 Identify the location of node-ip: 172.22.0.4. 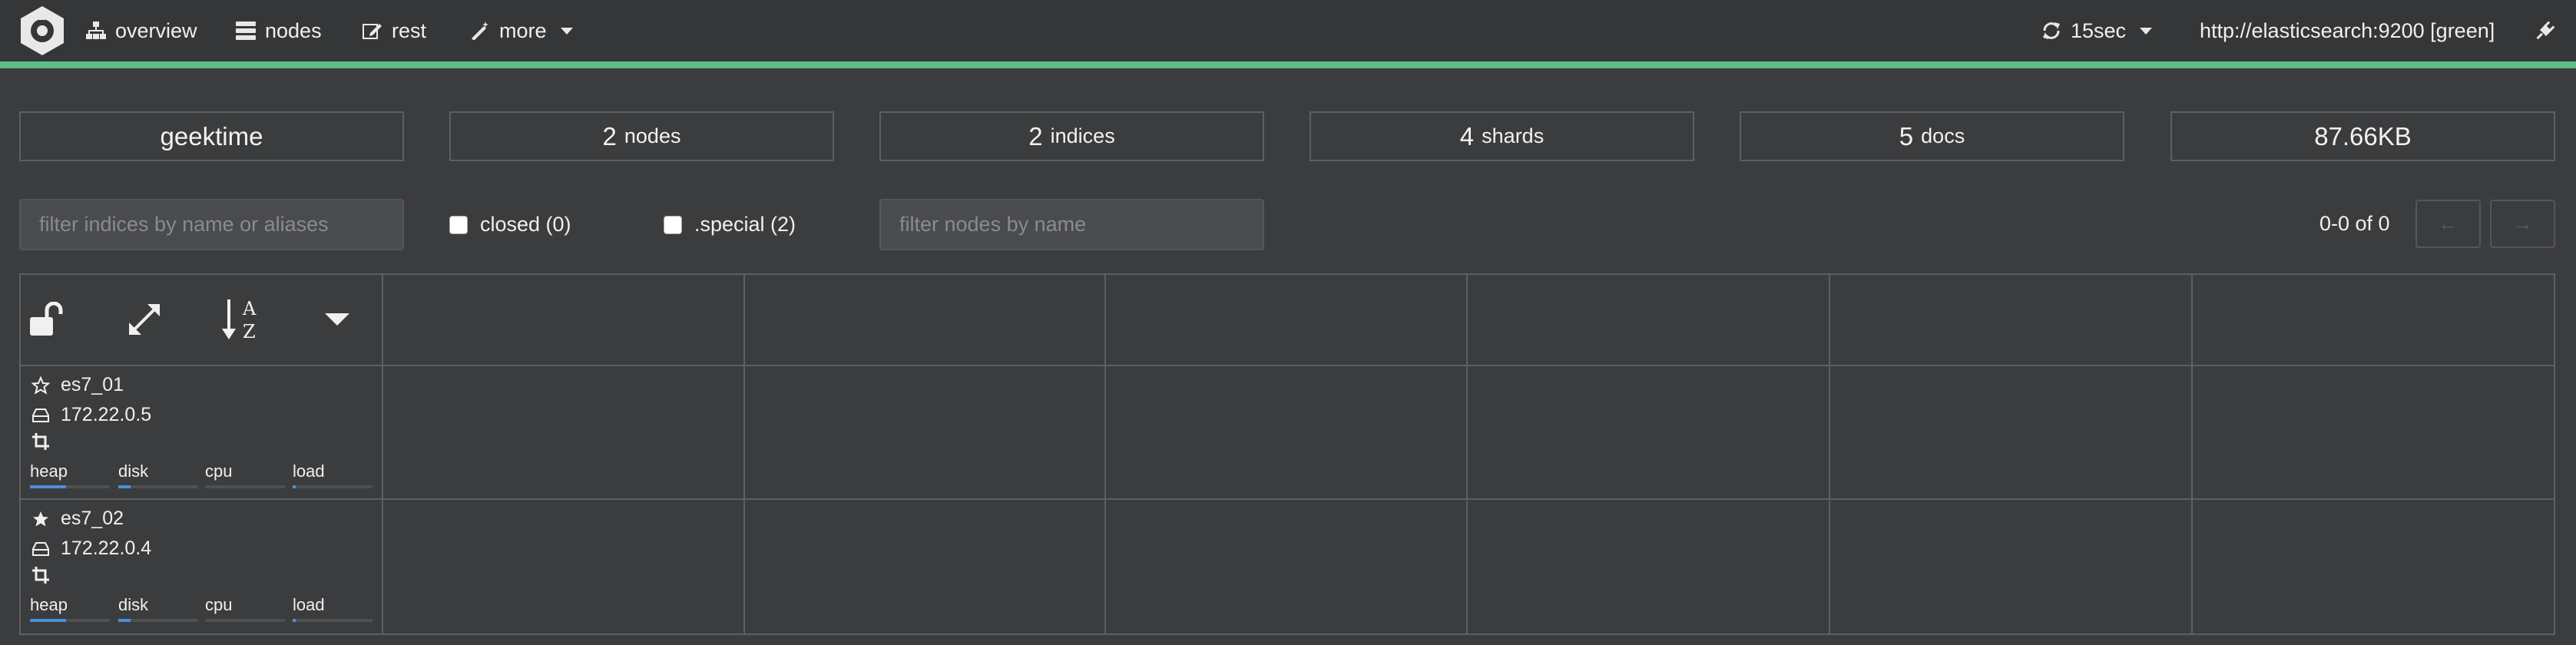
(106, 549).